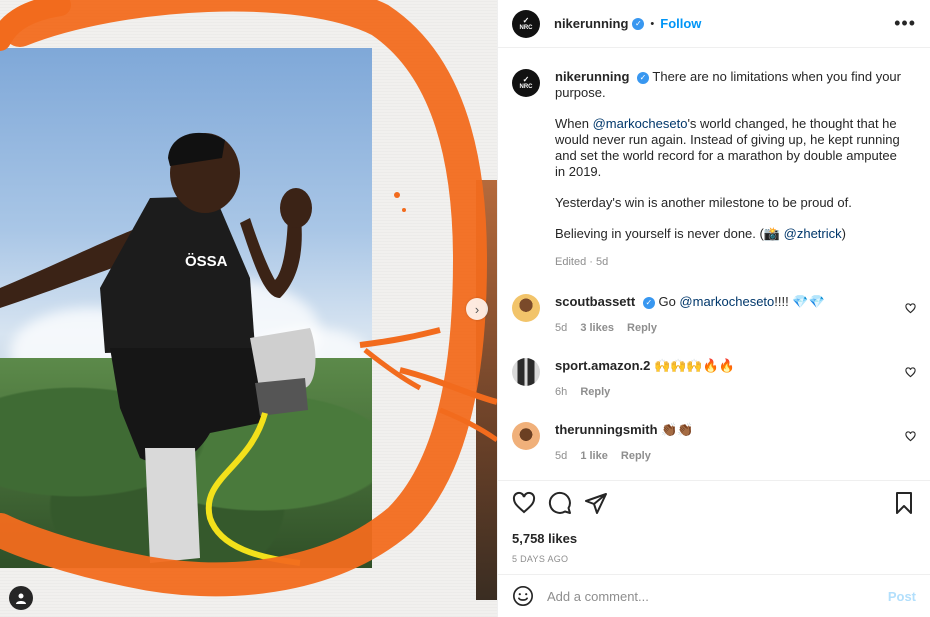  Describe the element at coordinates (594, 456) in the screenshot. I see `comment-likes: 1 like` at that location.